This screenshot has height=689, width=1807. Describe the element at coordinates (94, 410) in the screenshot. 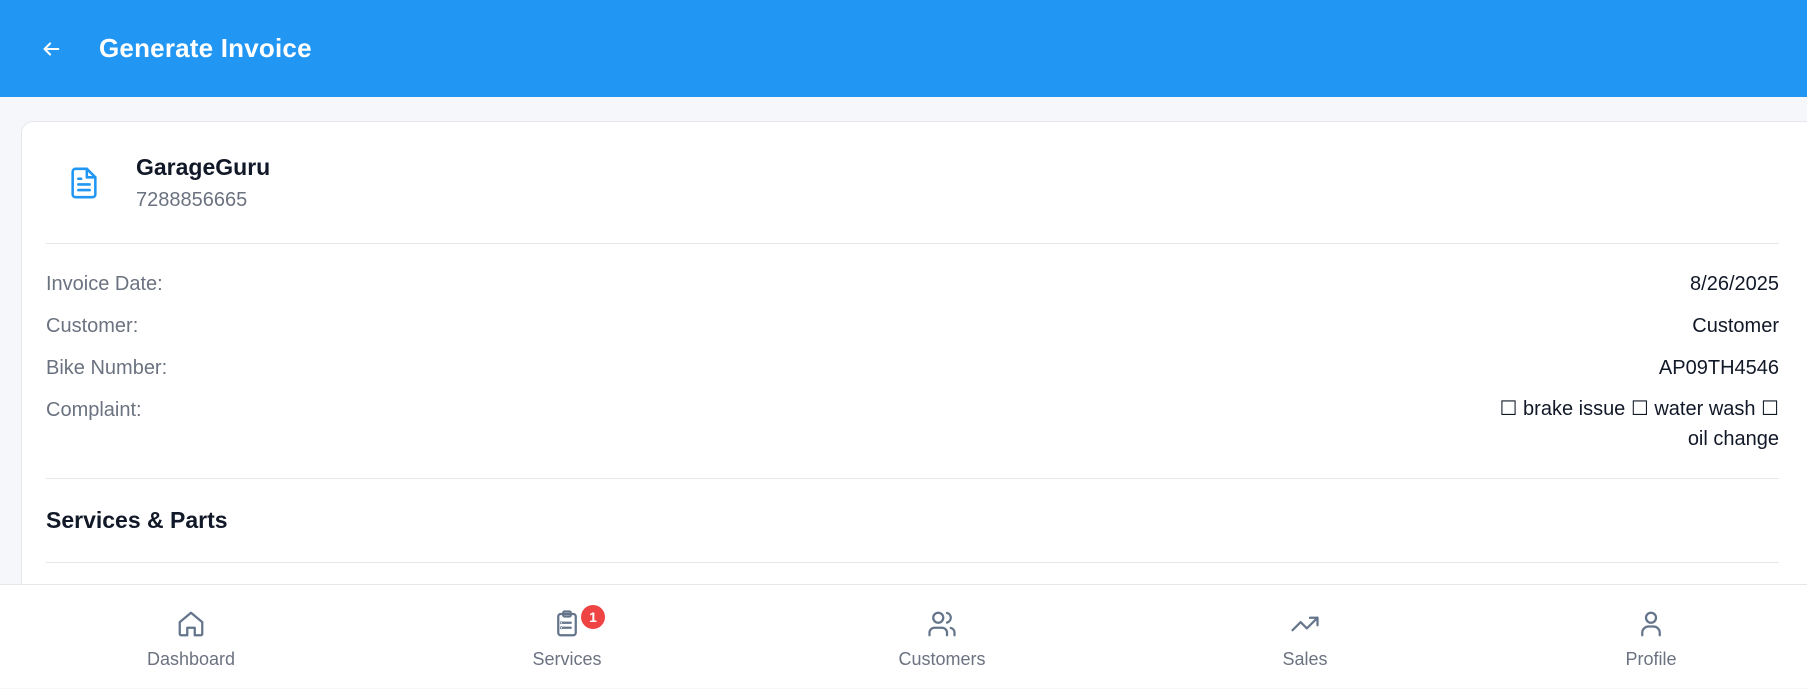

I see `complaint-label: Complaint:` at that location.